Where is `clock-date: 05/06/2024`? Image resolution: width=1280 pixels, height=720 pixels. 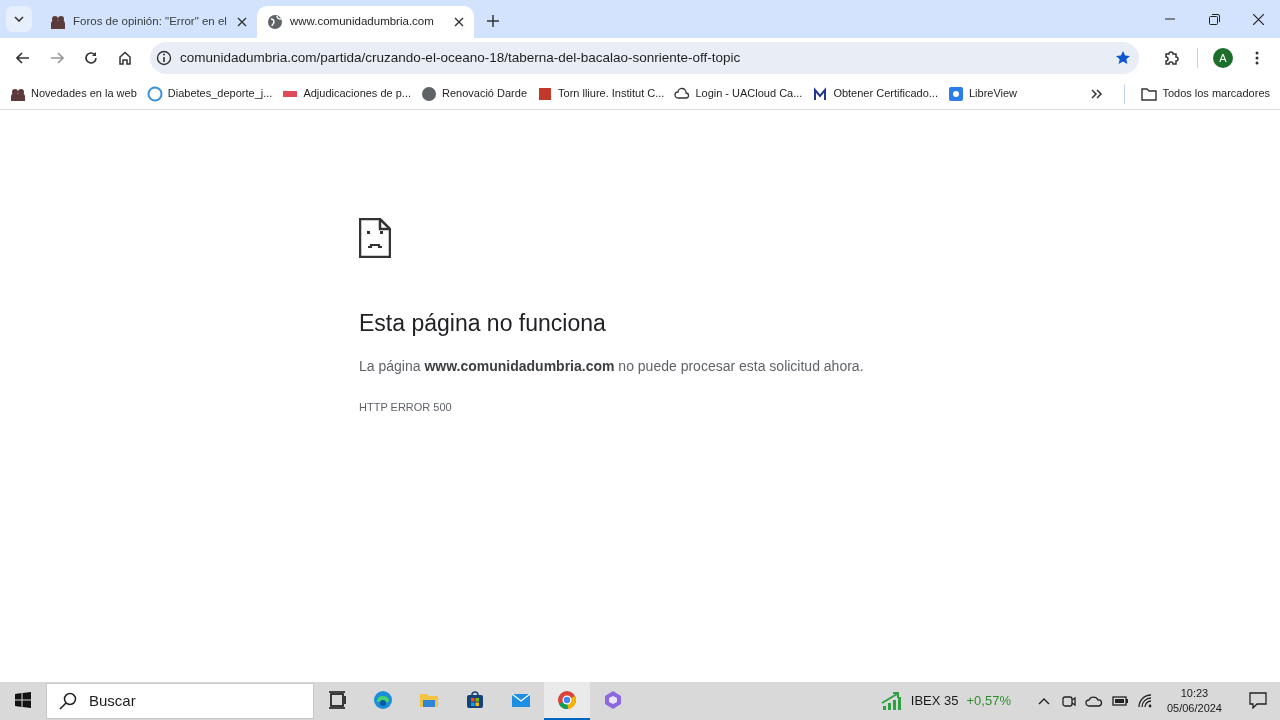 clock-date: 05/06/2024 is located at coordinates (1194, 708).